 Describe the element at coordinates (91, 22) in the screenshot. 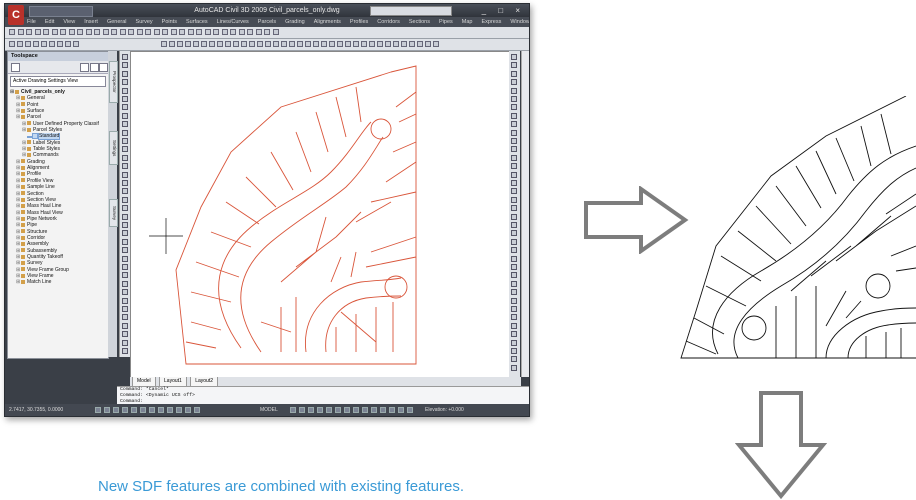

I see `menu-item-insert: Insert` at that location.